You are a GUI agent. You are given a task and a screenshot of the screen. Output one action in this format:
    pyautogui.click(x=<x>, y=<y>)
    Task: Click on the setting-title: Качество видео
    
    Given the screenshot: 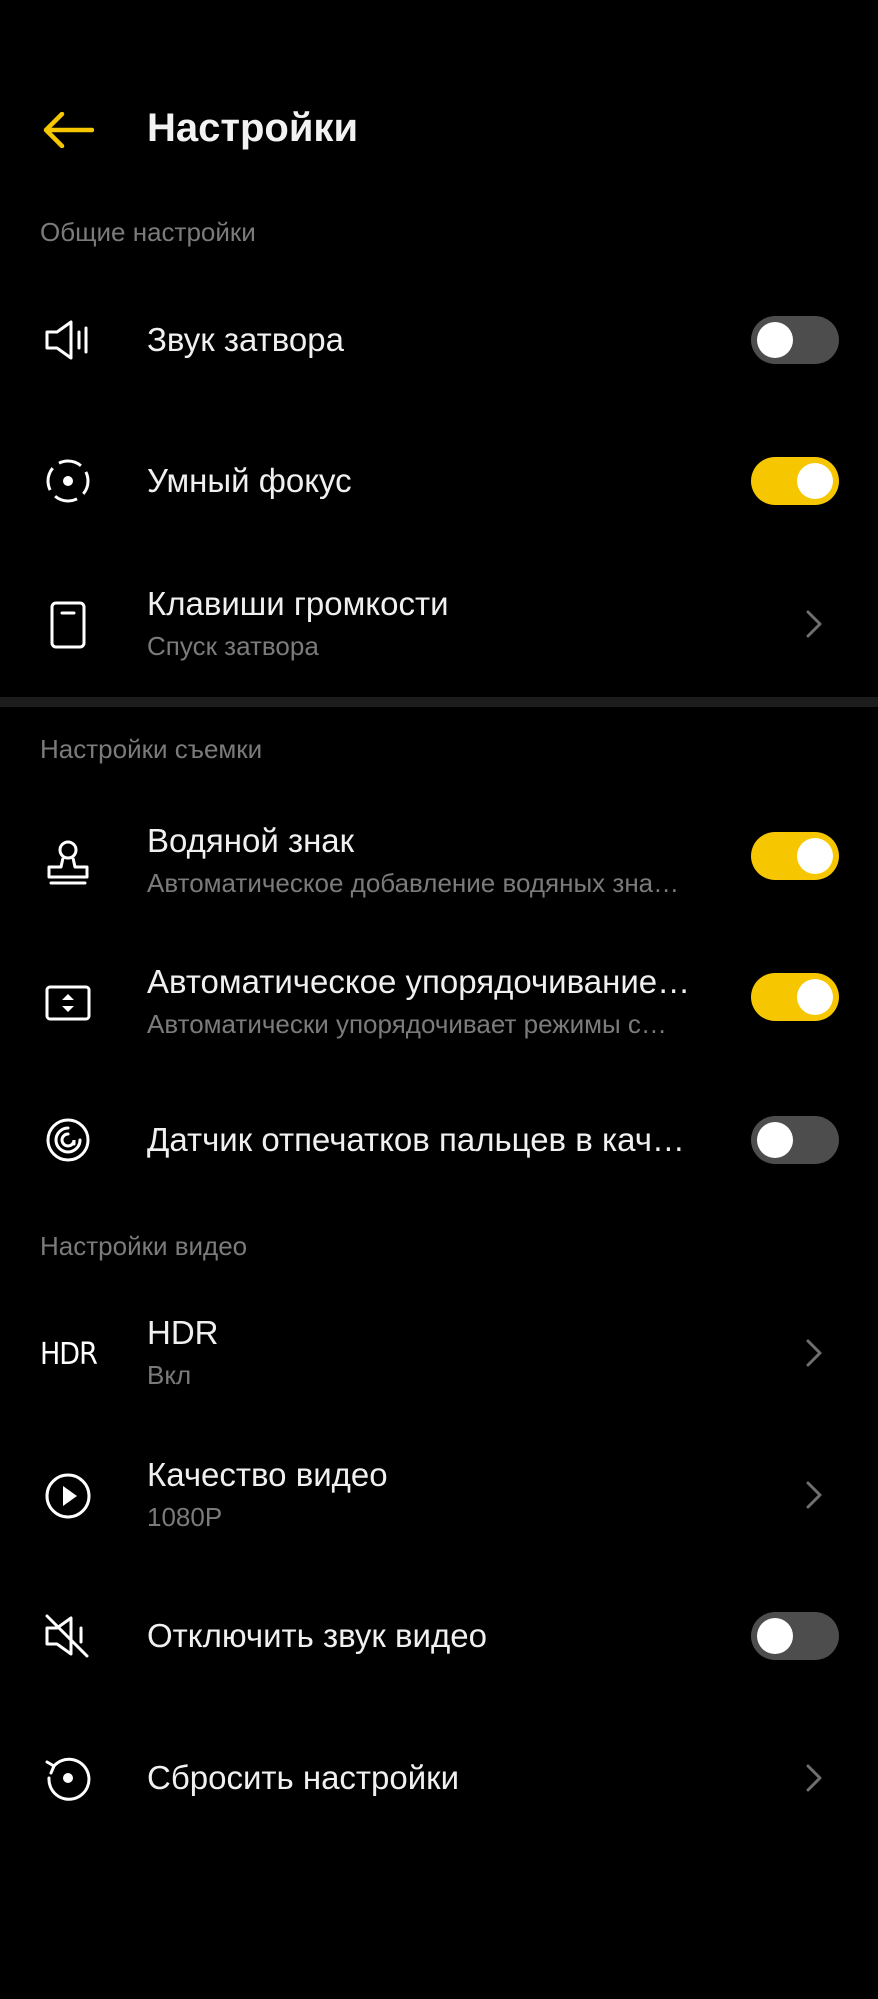 What is the action you would take?
    pyautogui.click(x=267, y=1474)
    